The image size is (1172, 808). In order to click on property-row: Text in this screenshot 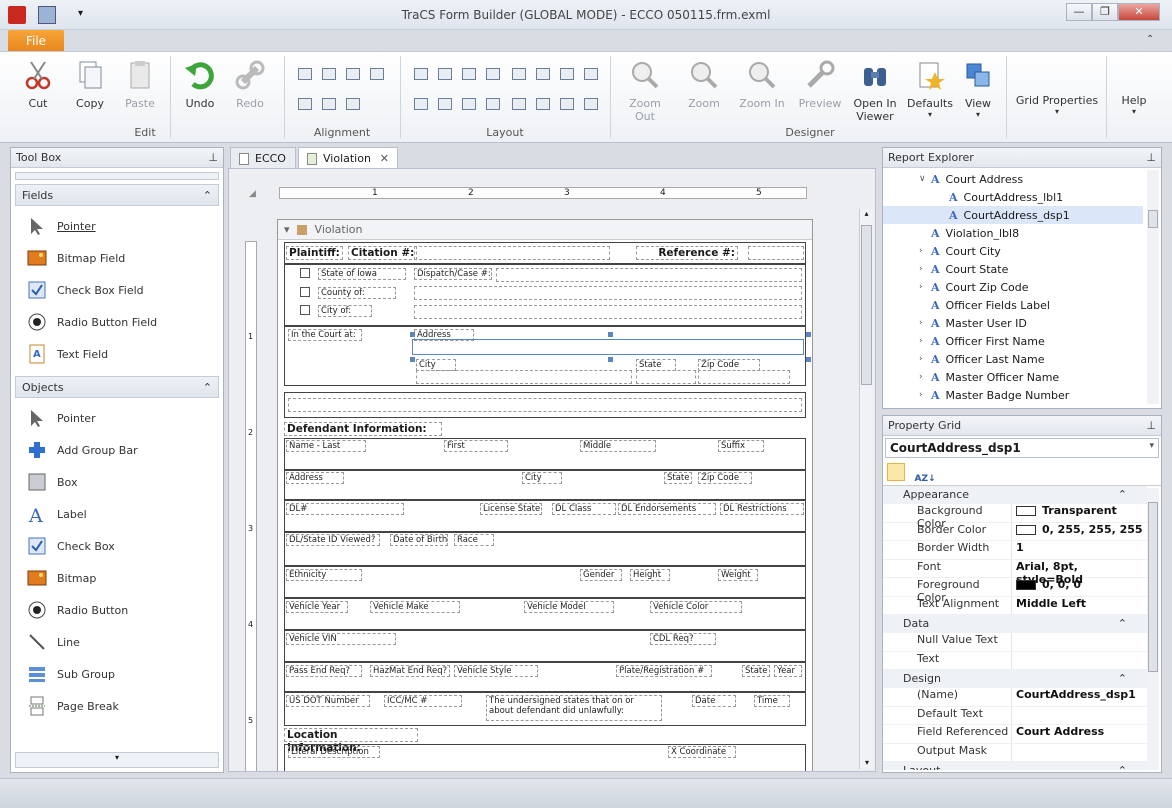, I will do `click(1015, 660)`.